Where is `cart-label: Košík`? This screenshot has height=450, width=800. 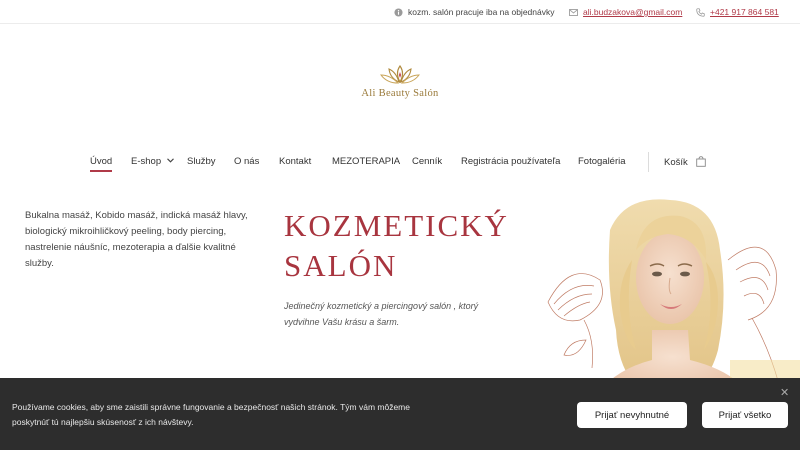 cart-label: Košík is located at coordinates (676, 162).